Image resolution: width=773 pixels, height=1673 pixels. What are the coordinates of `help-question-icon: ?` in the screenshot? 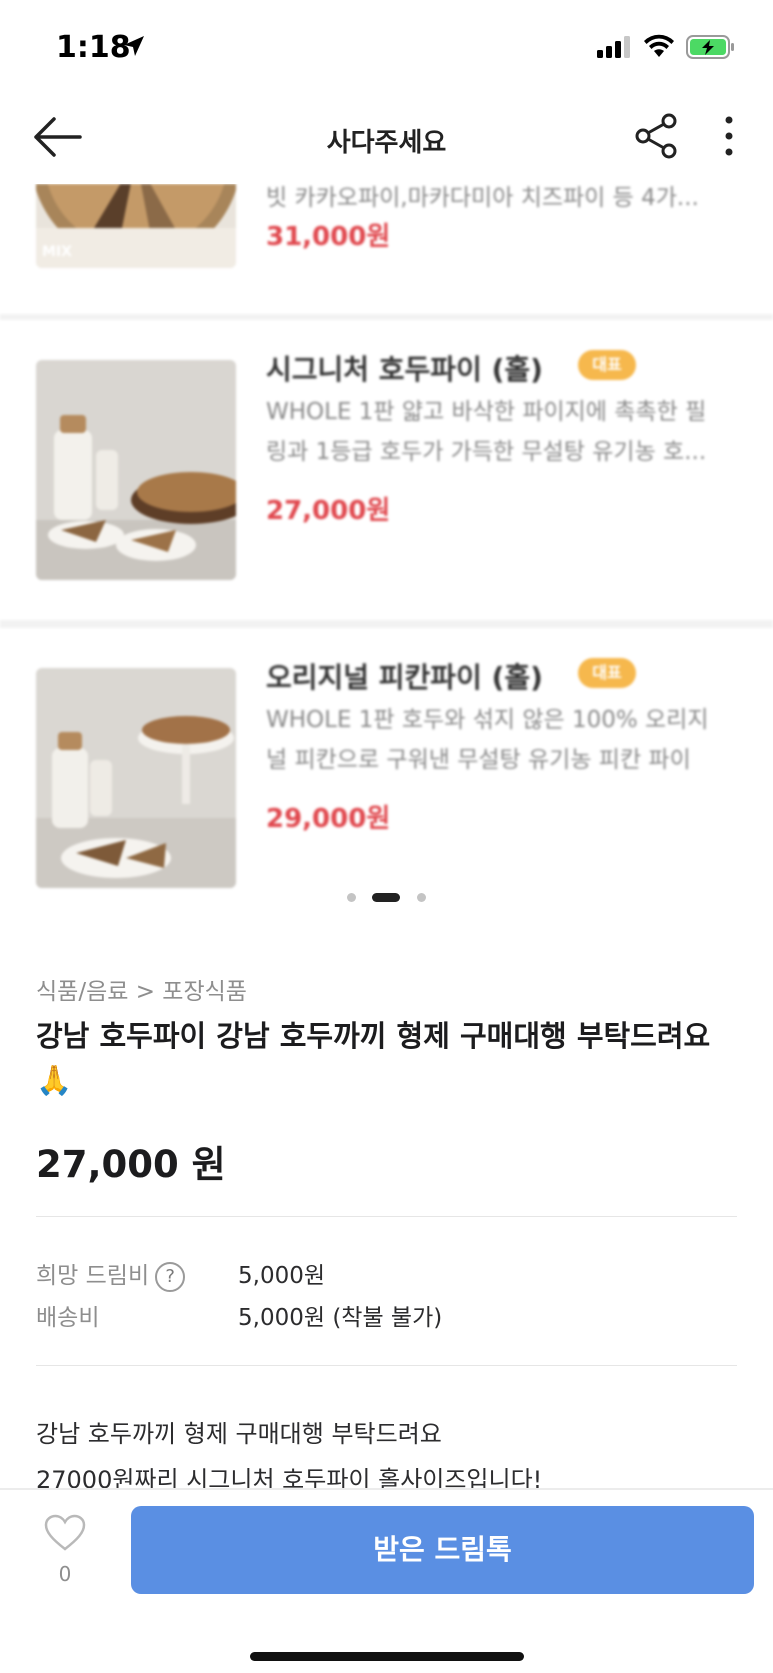 It's located at (170, 1276).